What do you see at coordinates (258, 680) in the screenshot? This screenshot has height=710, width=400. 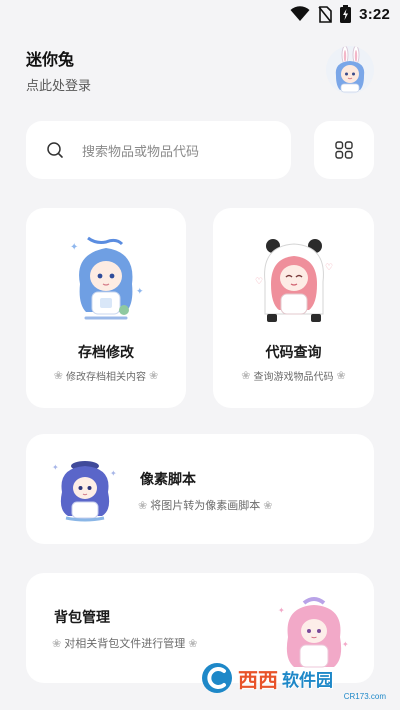 I see `watermark-brand-a: 西西` at bounding box center [258, 680].